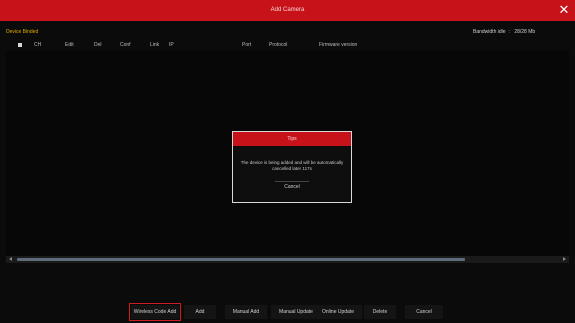 This screenshot has height=323, width=575. Describe the element at coordinates (246, 45) in the screenshot. I see `header-port: Port` at that location.